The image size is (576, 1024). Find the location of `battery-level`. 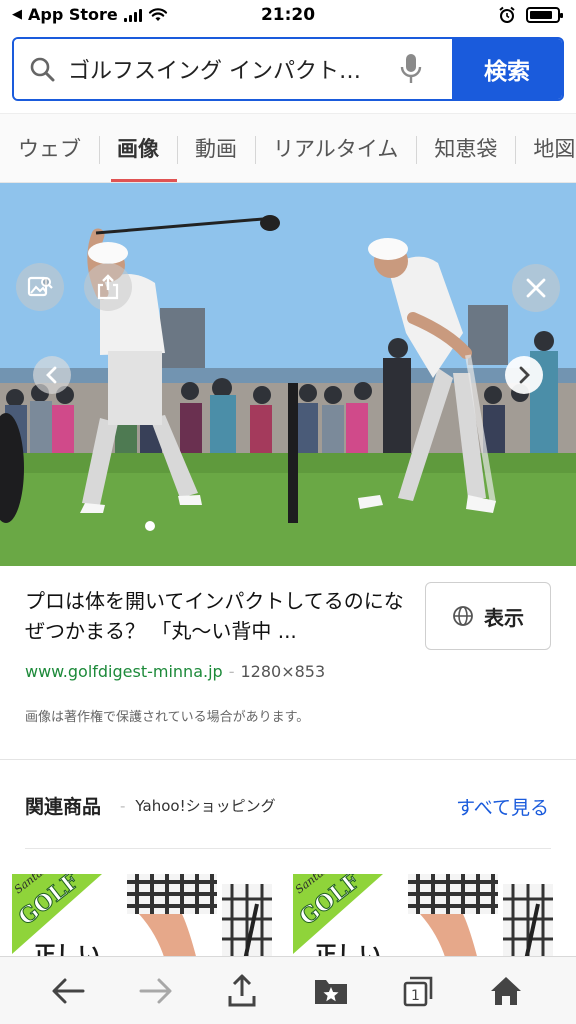

battery-level is located at coordinates (541, 15).